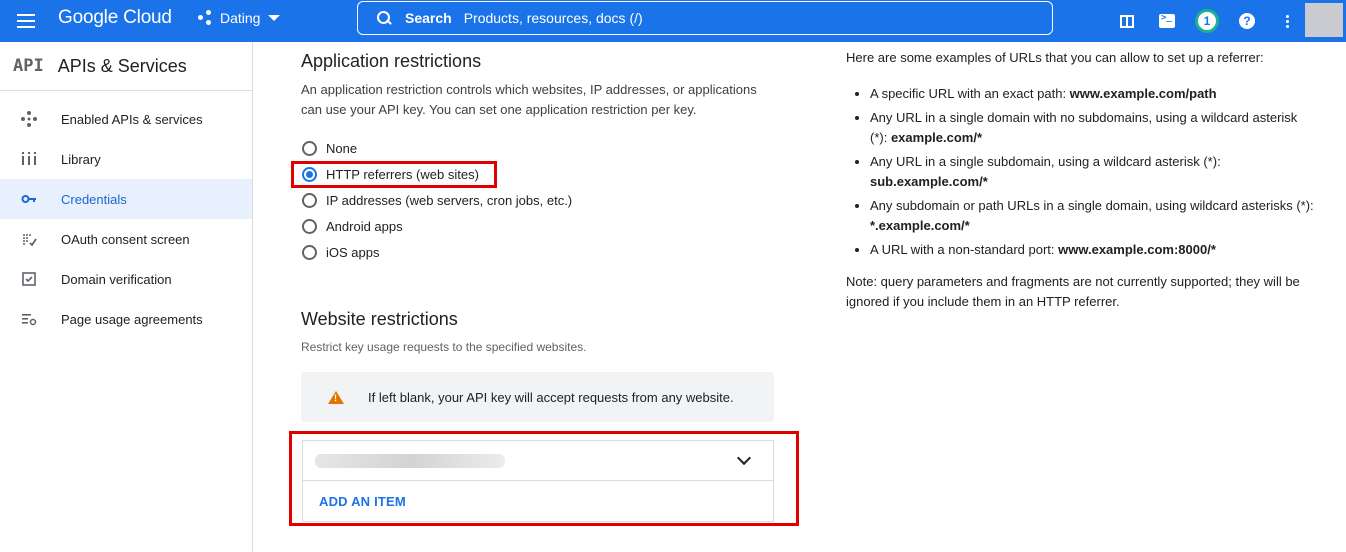  I want to click on sidebar-item-library: Library, so click(126, 159).